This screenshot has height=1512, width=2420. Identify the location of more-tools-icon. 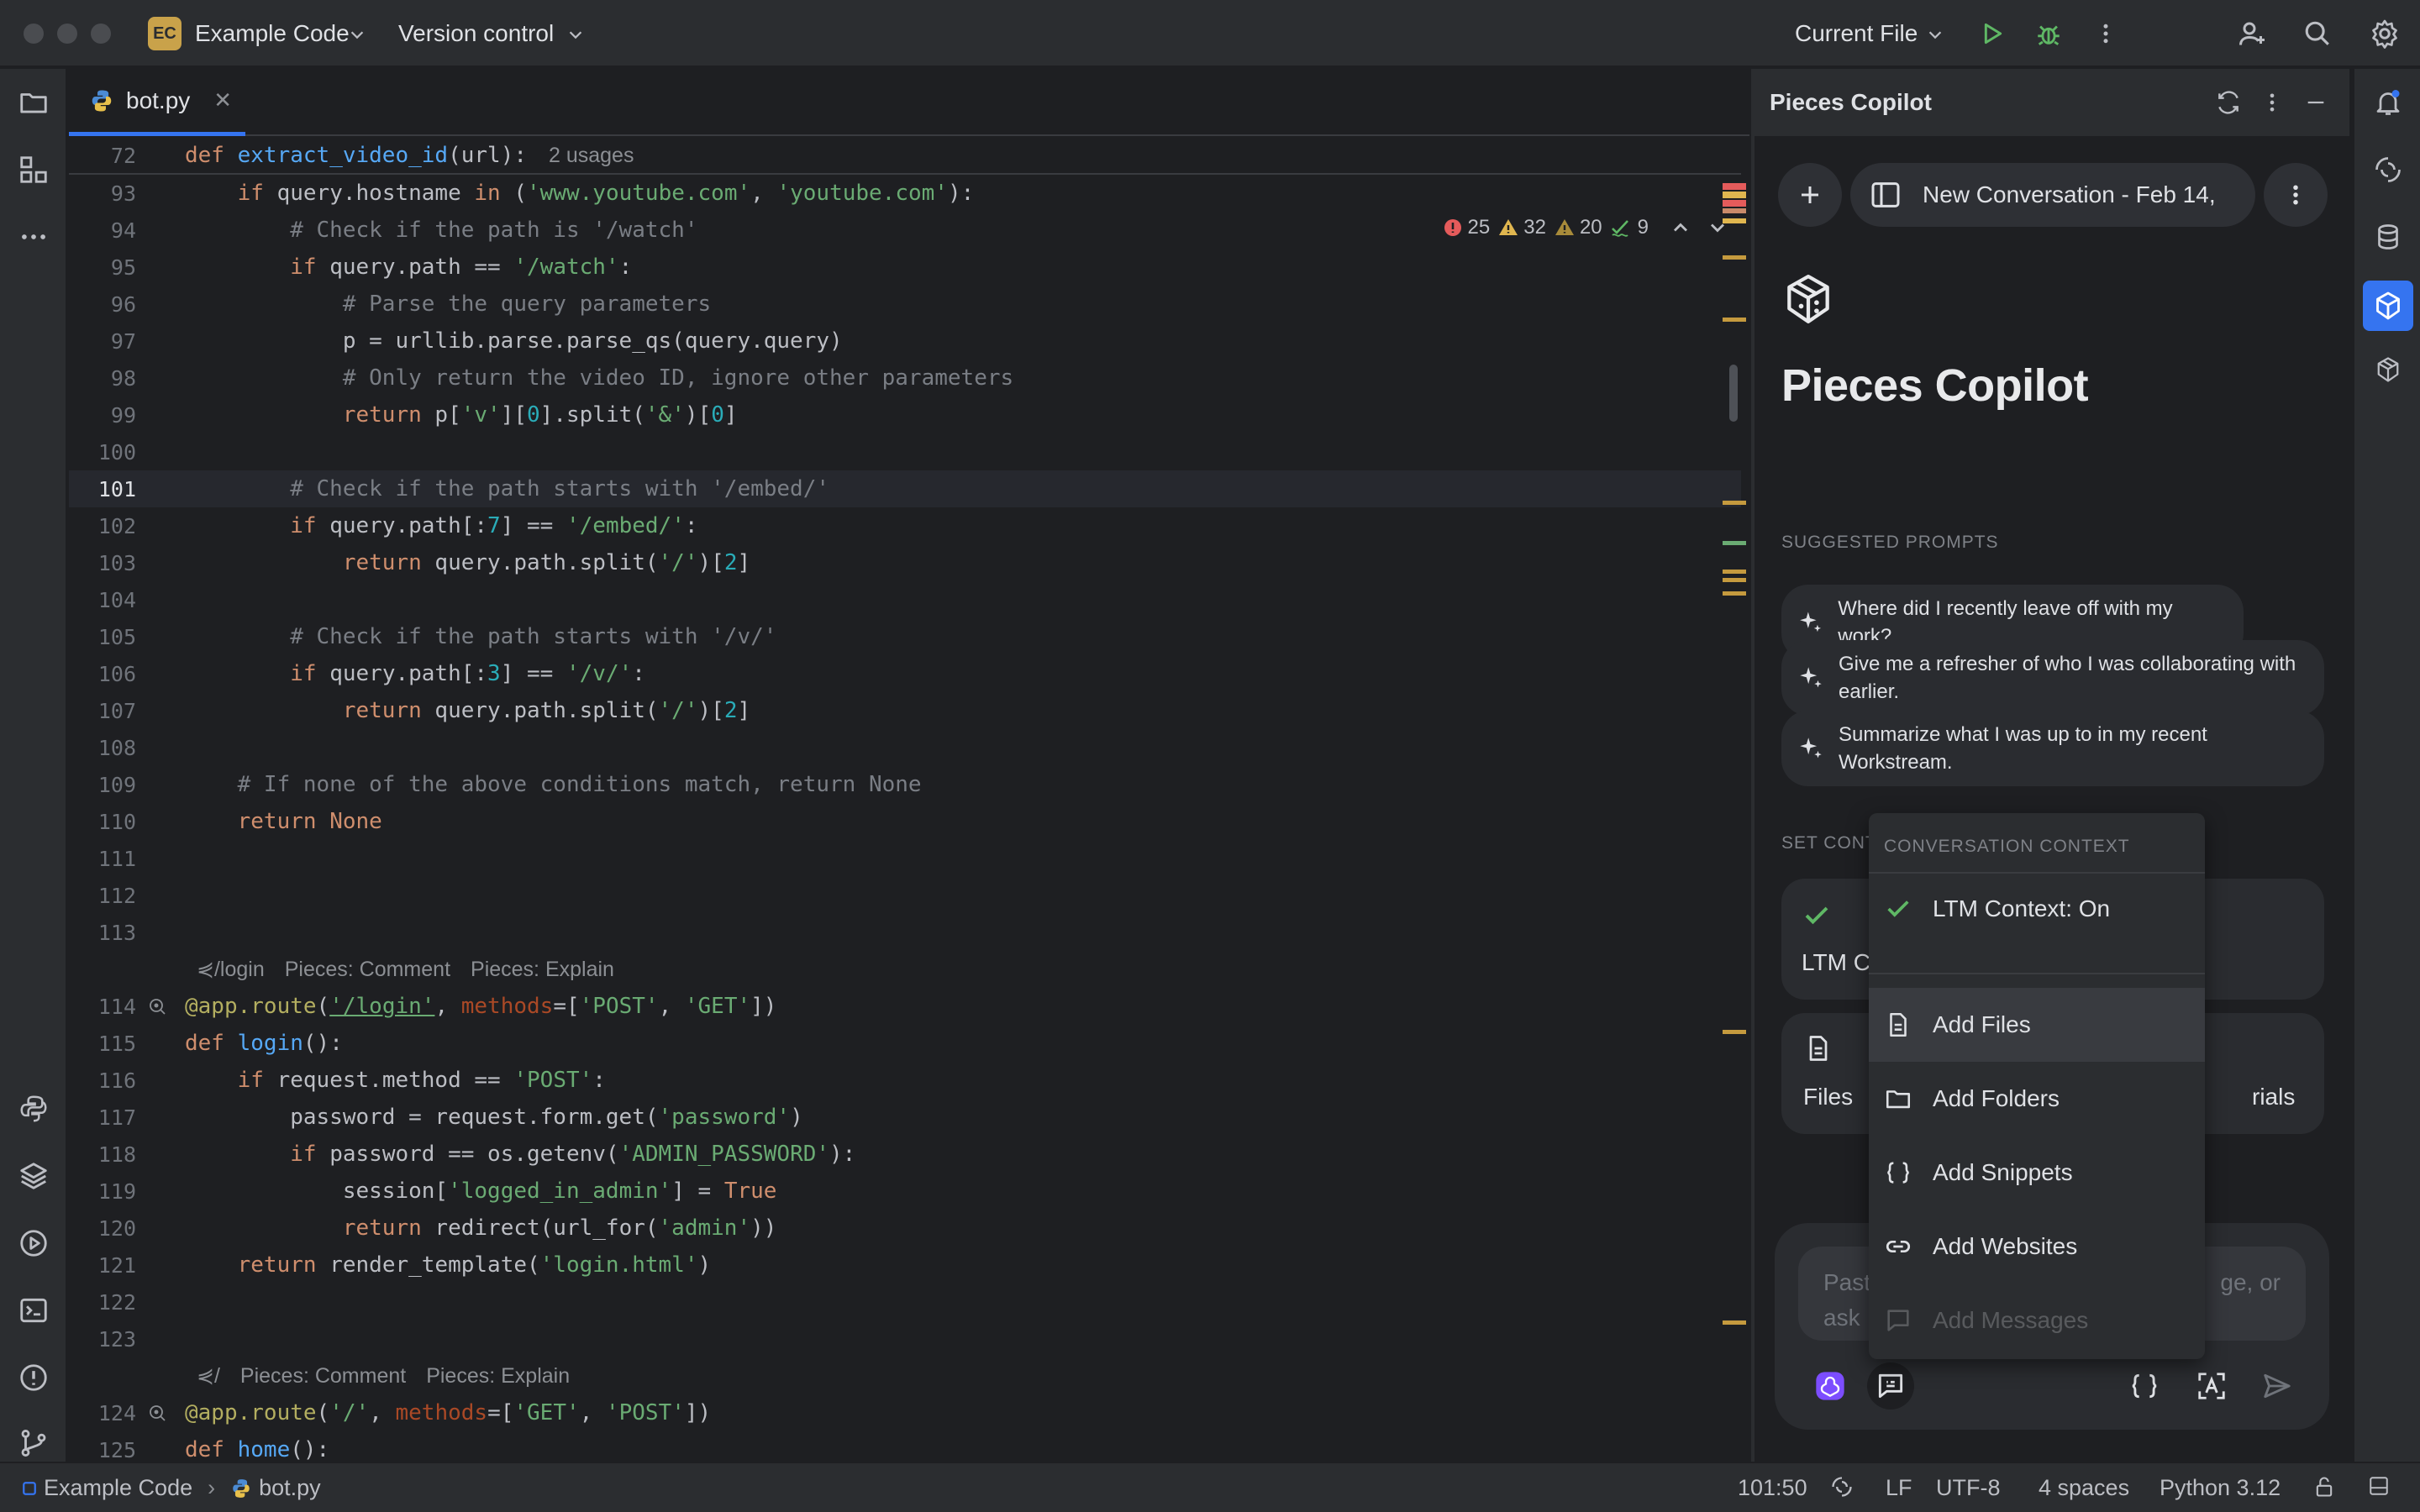
(34, 236).